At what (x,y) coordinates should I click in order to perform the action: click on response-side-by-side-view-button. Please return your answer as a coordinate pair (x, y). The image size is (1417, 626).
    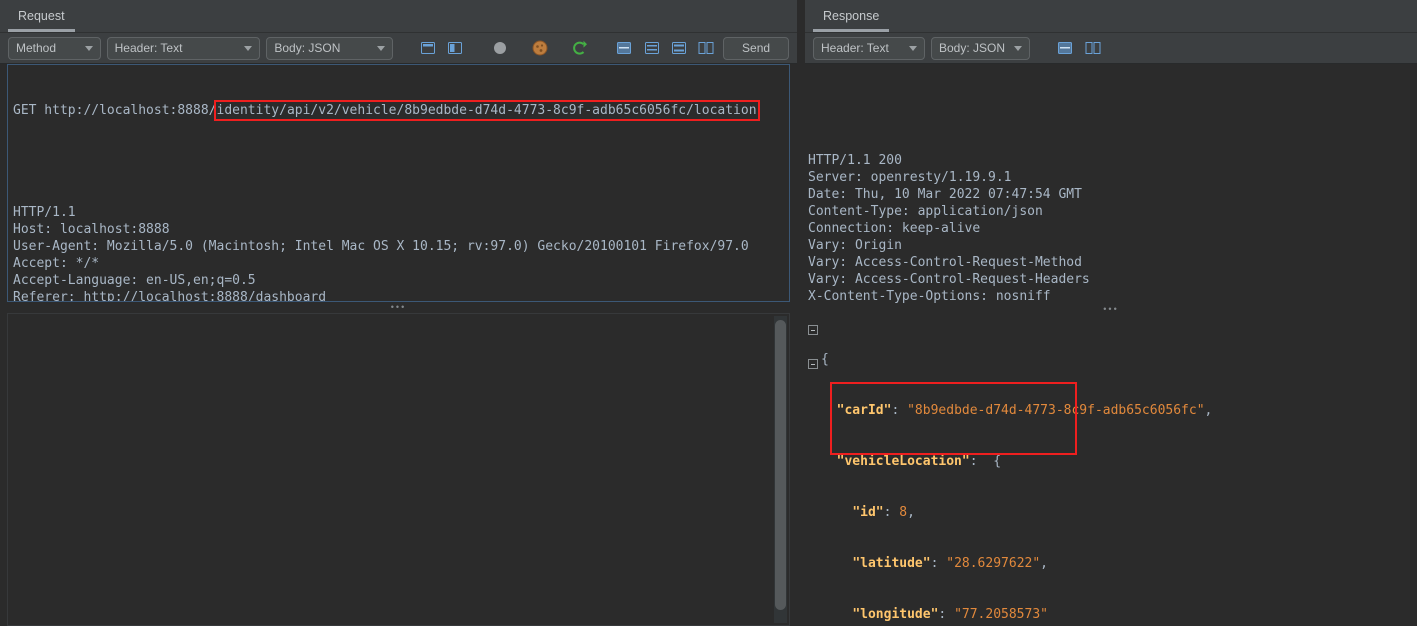
    Looking at the image, I should click on (1093, 48).